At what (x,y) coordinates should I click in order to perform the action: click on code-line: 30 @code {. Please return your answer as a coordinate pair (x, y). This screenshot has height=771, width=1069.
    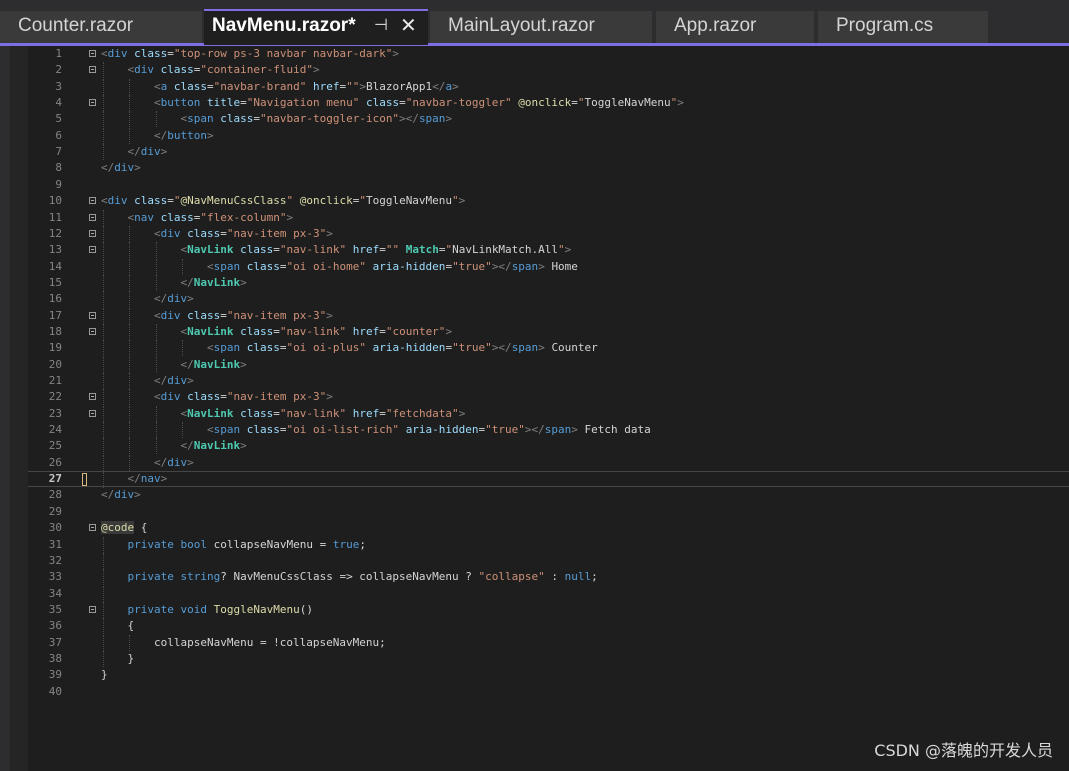
    Looking at the image, I should click on (548, 528).